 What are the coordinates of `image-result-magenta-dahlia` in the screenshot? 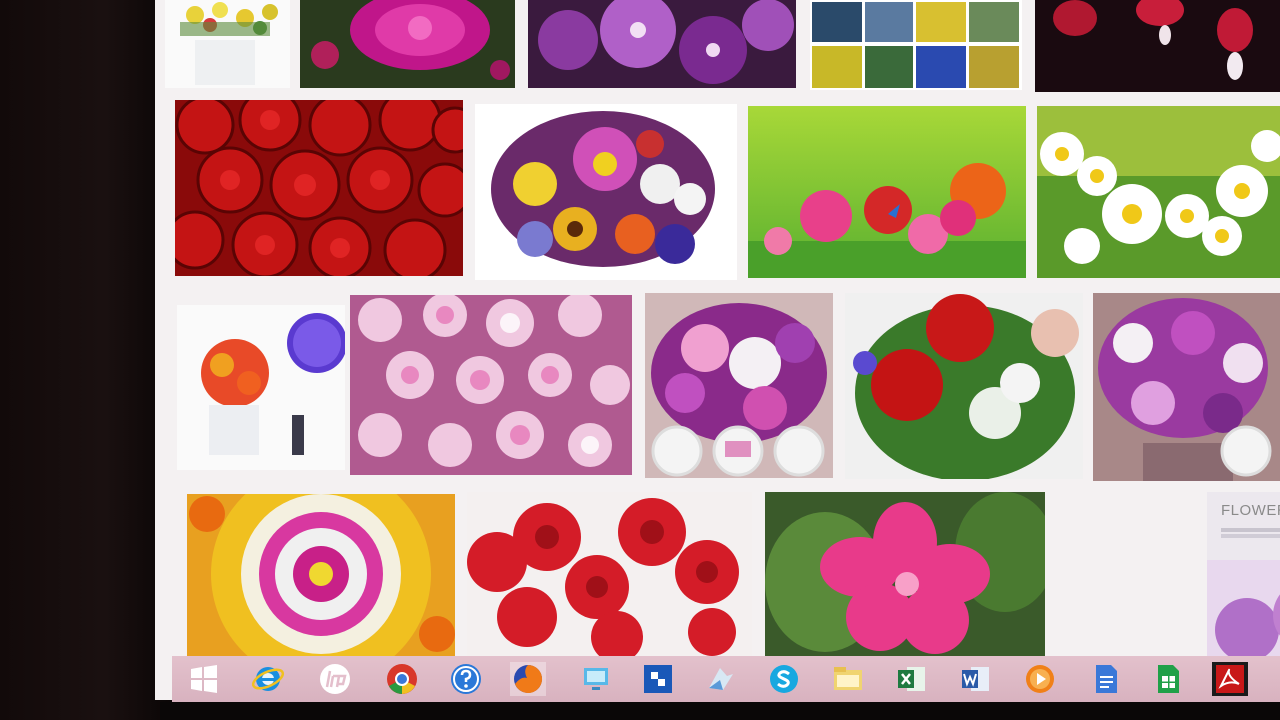 It's located at (407, 44).